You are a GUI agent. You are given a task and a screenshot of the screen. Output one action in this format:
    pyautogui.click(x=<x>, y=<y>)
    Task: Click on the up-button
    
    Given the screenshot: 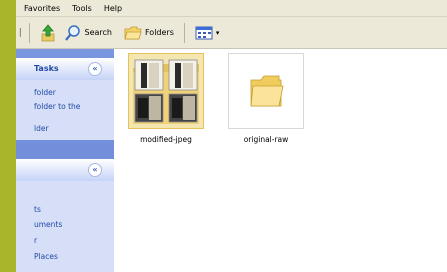 What is the action you would take?
    pyautogui.click(x=48, y=33)
    